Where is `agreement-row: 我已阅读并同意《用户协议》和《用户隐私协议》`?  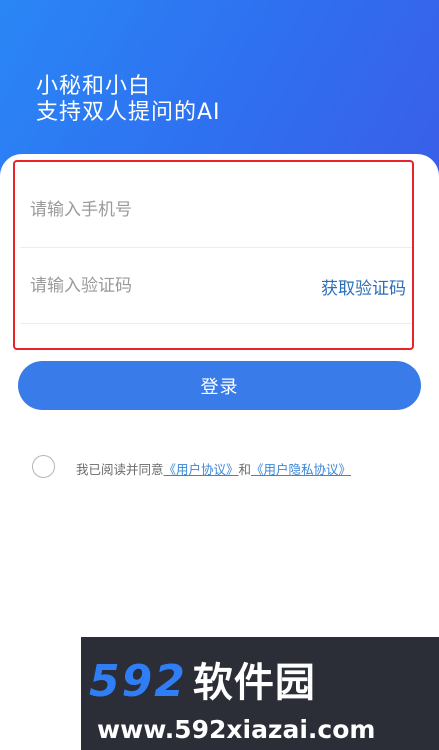
agreement-row: 我已阅读并同意《用户协议》和《用户隐私协议》 is located at coordinates (227, 467).